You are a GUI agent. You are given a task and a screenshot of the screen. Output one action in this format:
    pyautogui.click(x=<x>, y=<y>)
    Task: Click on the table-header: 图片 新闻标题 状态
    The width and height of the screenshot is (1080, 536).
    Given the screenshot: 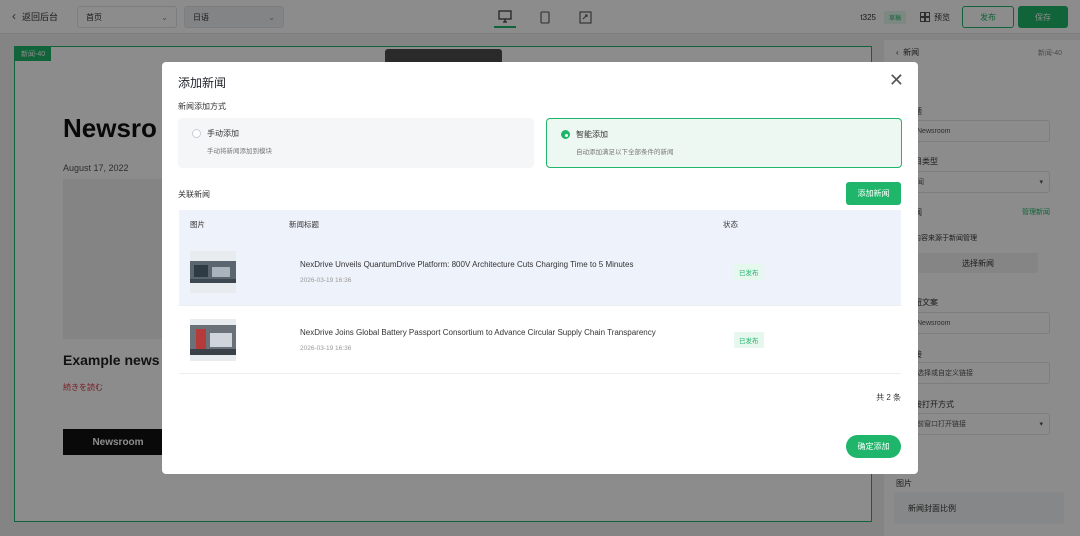 What is the action you would take?
    pyautogui.click(x=540, y=224)
    